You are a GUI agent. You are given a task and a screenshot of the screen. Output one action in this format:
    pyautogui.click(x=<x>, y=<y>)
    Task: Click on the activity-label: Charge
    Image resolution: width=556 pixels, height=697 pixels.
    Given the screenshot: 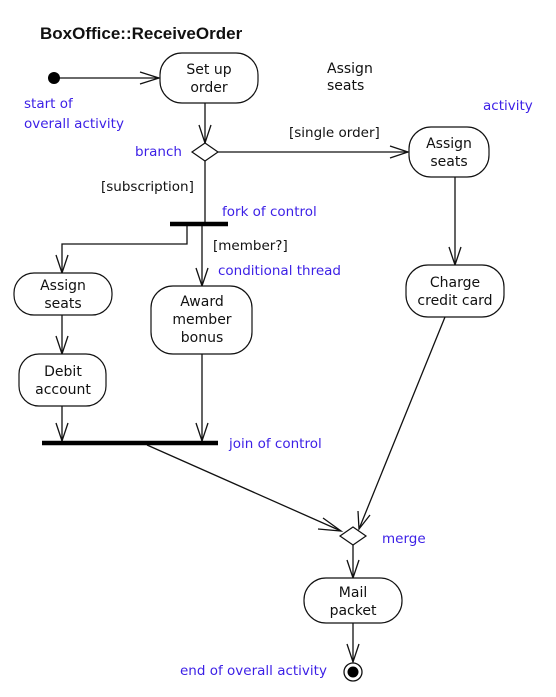 What is the action you would take?
    pyautogui.click(x=455, y=283)
    